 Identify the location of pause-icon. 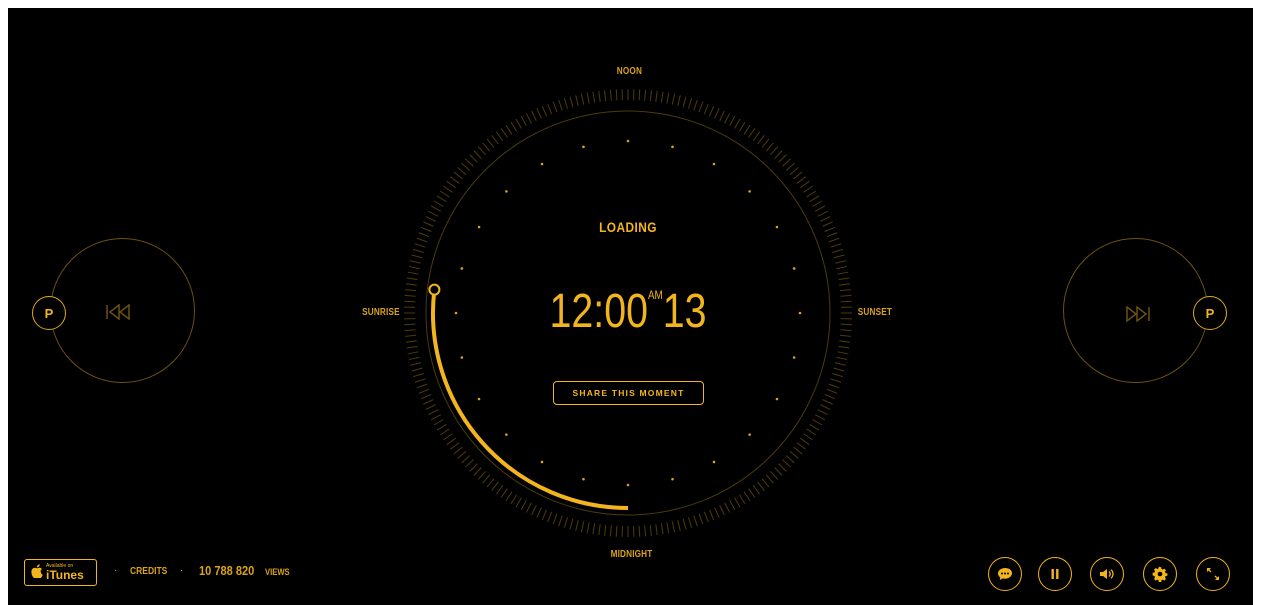
(1055, 574).